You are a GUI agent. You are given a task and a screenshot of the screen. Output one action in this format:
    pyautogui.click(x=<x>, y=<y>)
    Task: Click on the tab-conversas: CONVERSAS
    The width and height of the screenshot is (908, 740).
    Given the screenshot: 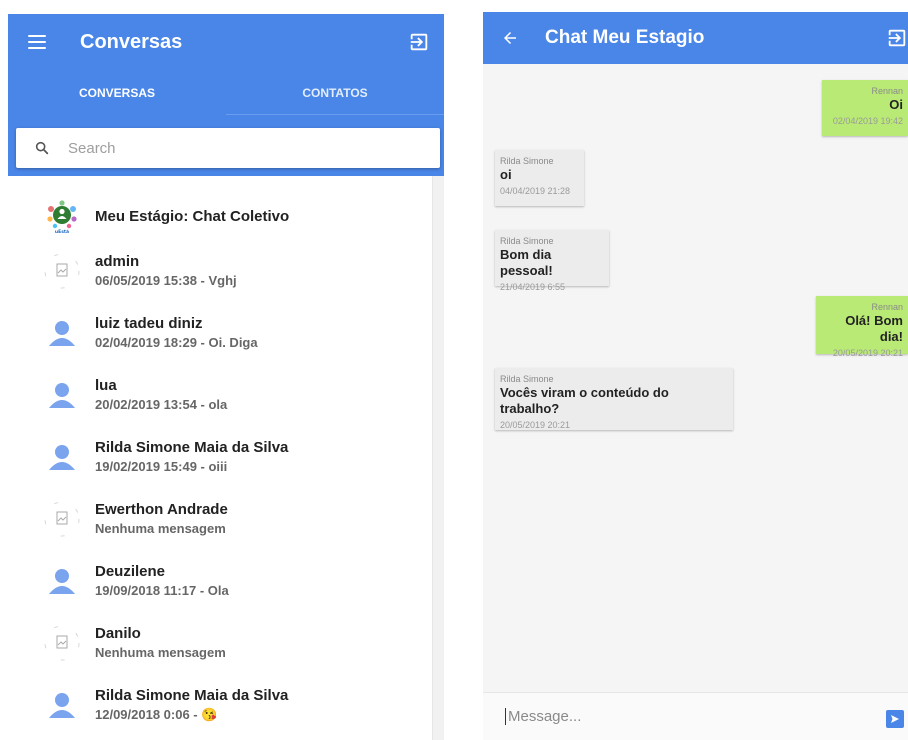 What is the action you would take?
    pyautogui.click(x=117, y=93)
    